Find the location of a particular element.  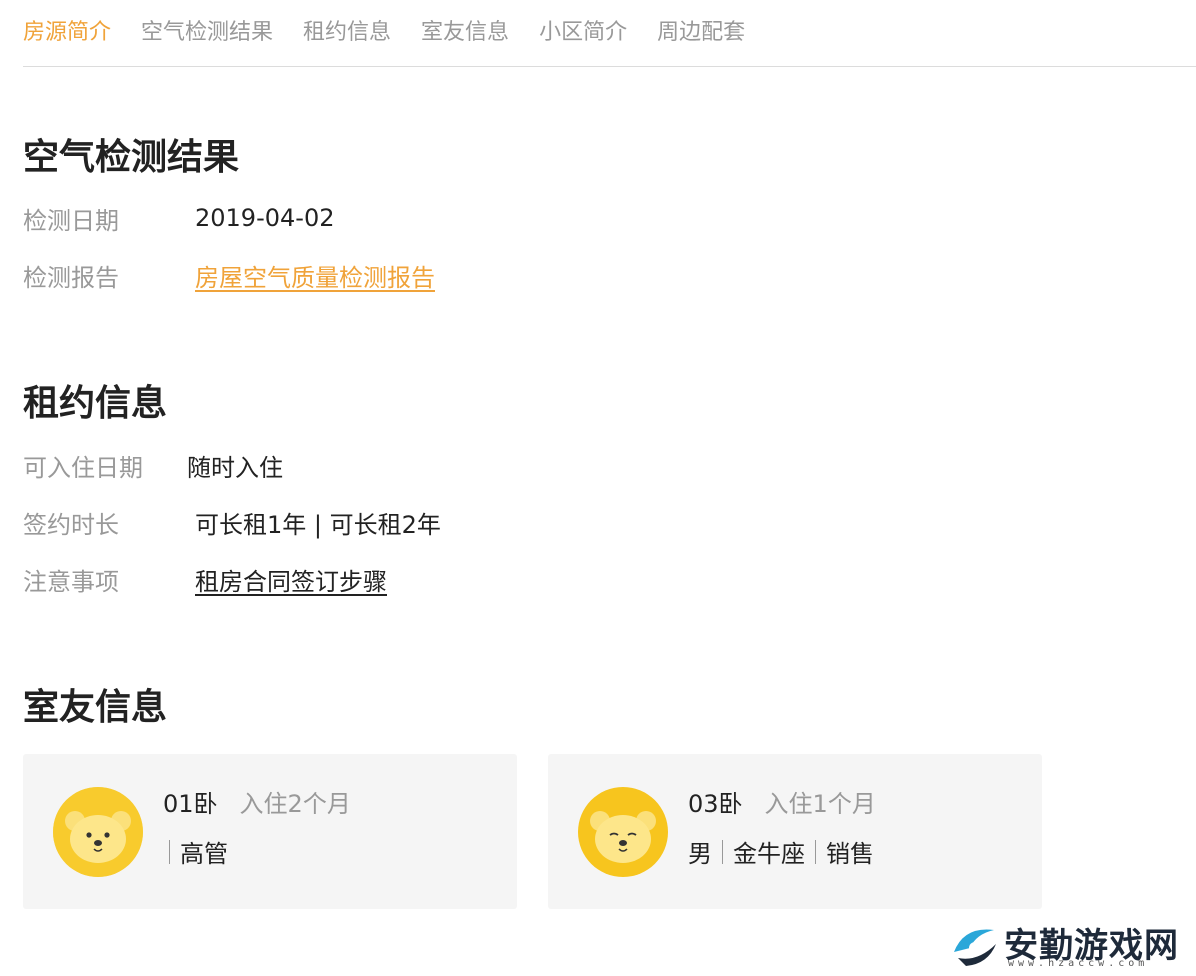

contract-steps-link: 租房合同签订步骤 is located at coordinates (291, 579).